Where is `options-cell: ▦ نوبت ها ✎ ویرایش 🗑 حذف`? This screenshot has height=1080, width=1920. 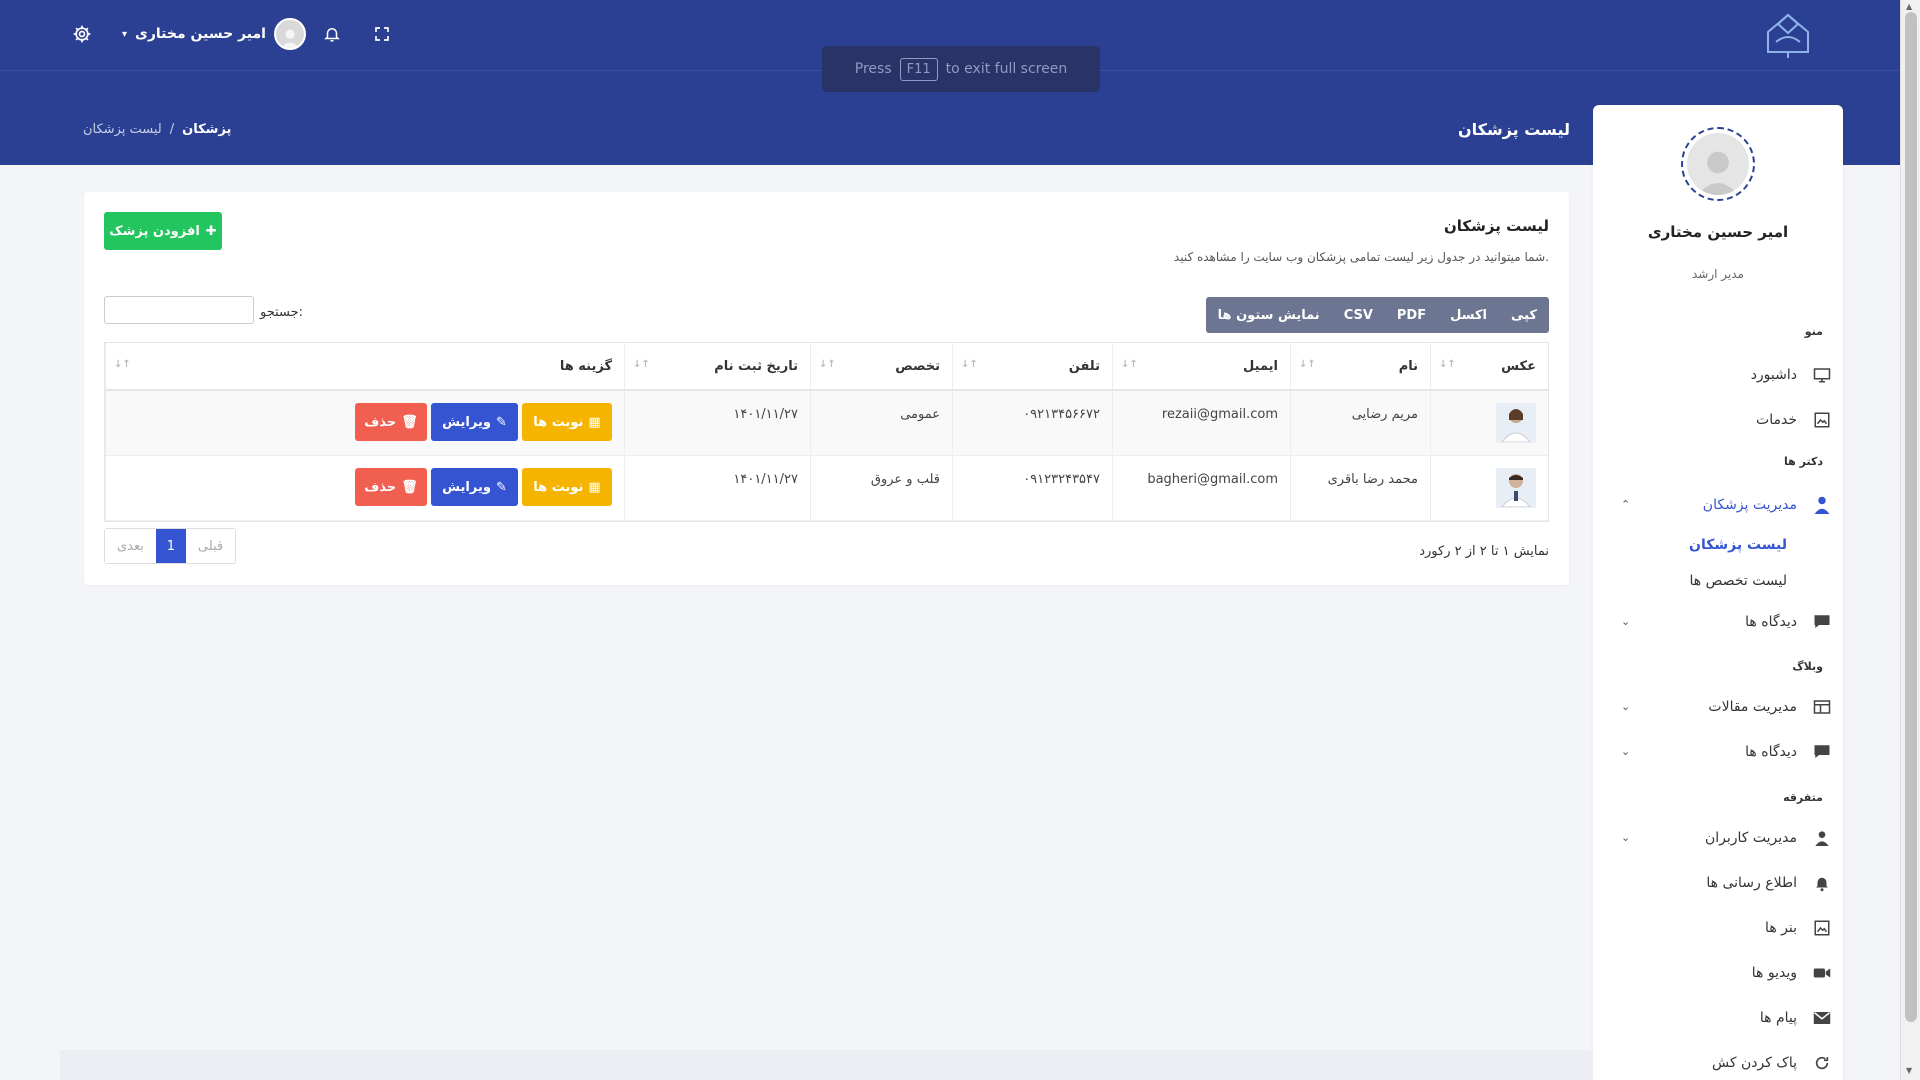 options-cell: ▦ نوبت ها ✎ ویرایش 🗑 حذف is located at coordinates (364, 423).